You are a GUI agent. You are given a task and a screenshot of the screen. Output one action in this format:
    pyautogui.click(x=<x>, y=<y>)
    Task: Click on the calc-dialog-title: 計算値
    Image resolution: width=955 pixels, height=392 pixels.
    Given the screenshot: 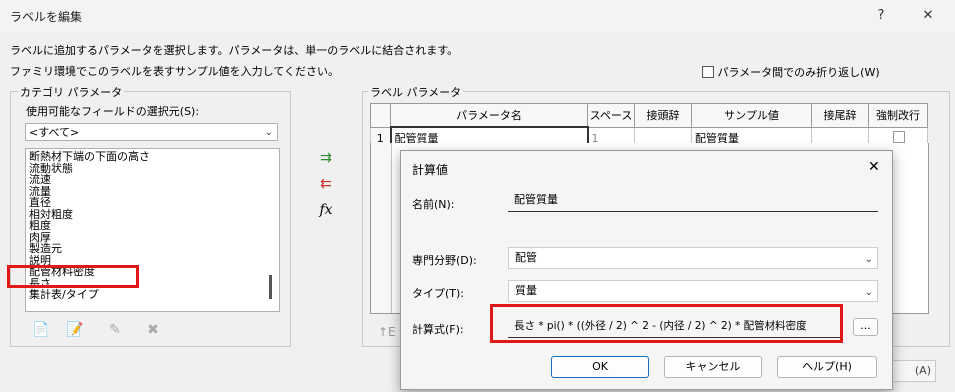 What is the action you would take?
    pyautogui.click(x=430, y=170)
    